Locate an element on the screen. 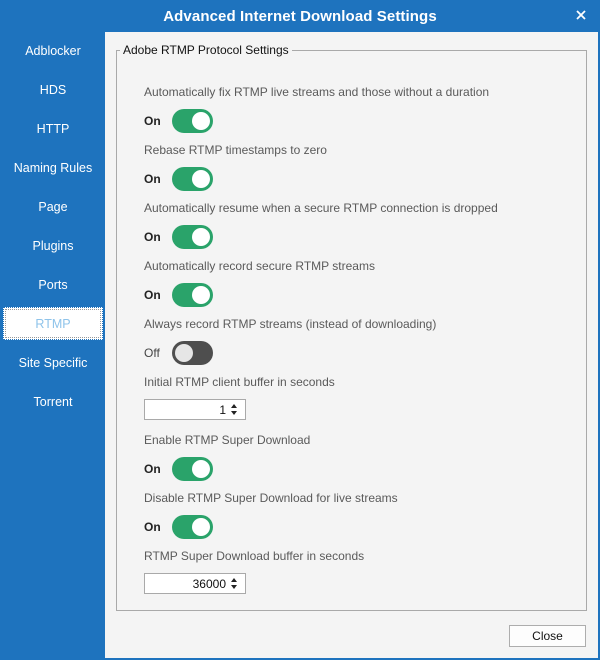 This screenshot has height=660, width=600. record-secure-toggle is located at coordinates (192, 295).